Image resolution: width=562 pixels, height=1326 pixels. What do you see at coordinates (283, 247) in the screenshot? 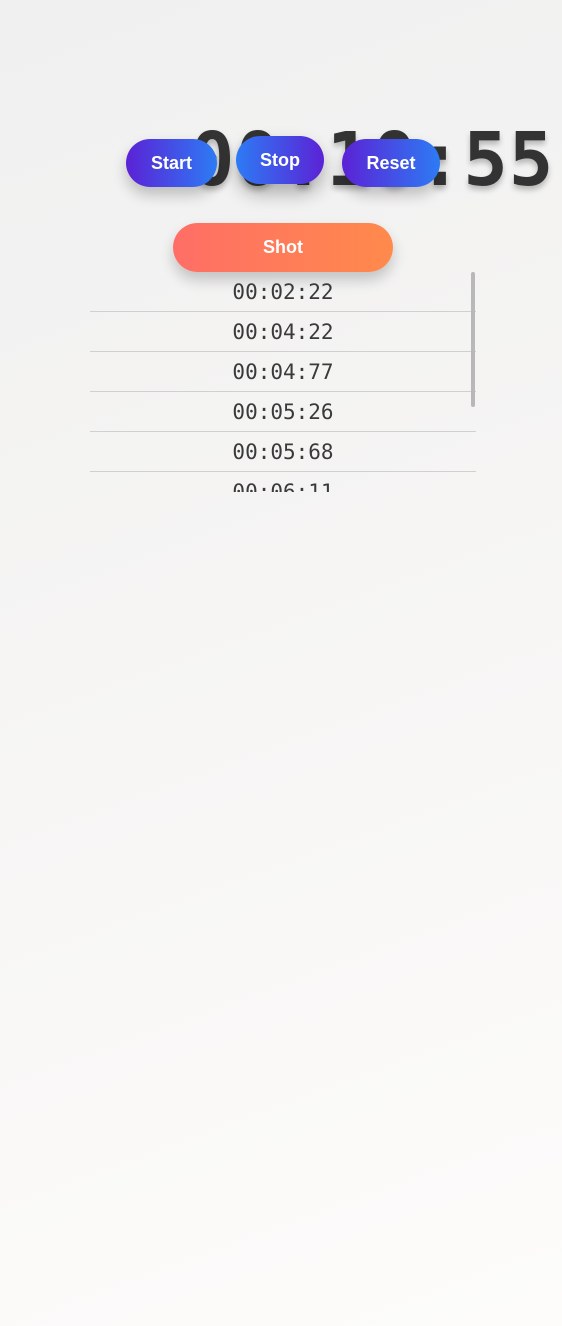
I see `shot-button: Shot` at bounding box center [283, 247].